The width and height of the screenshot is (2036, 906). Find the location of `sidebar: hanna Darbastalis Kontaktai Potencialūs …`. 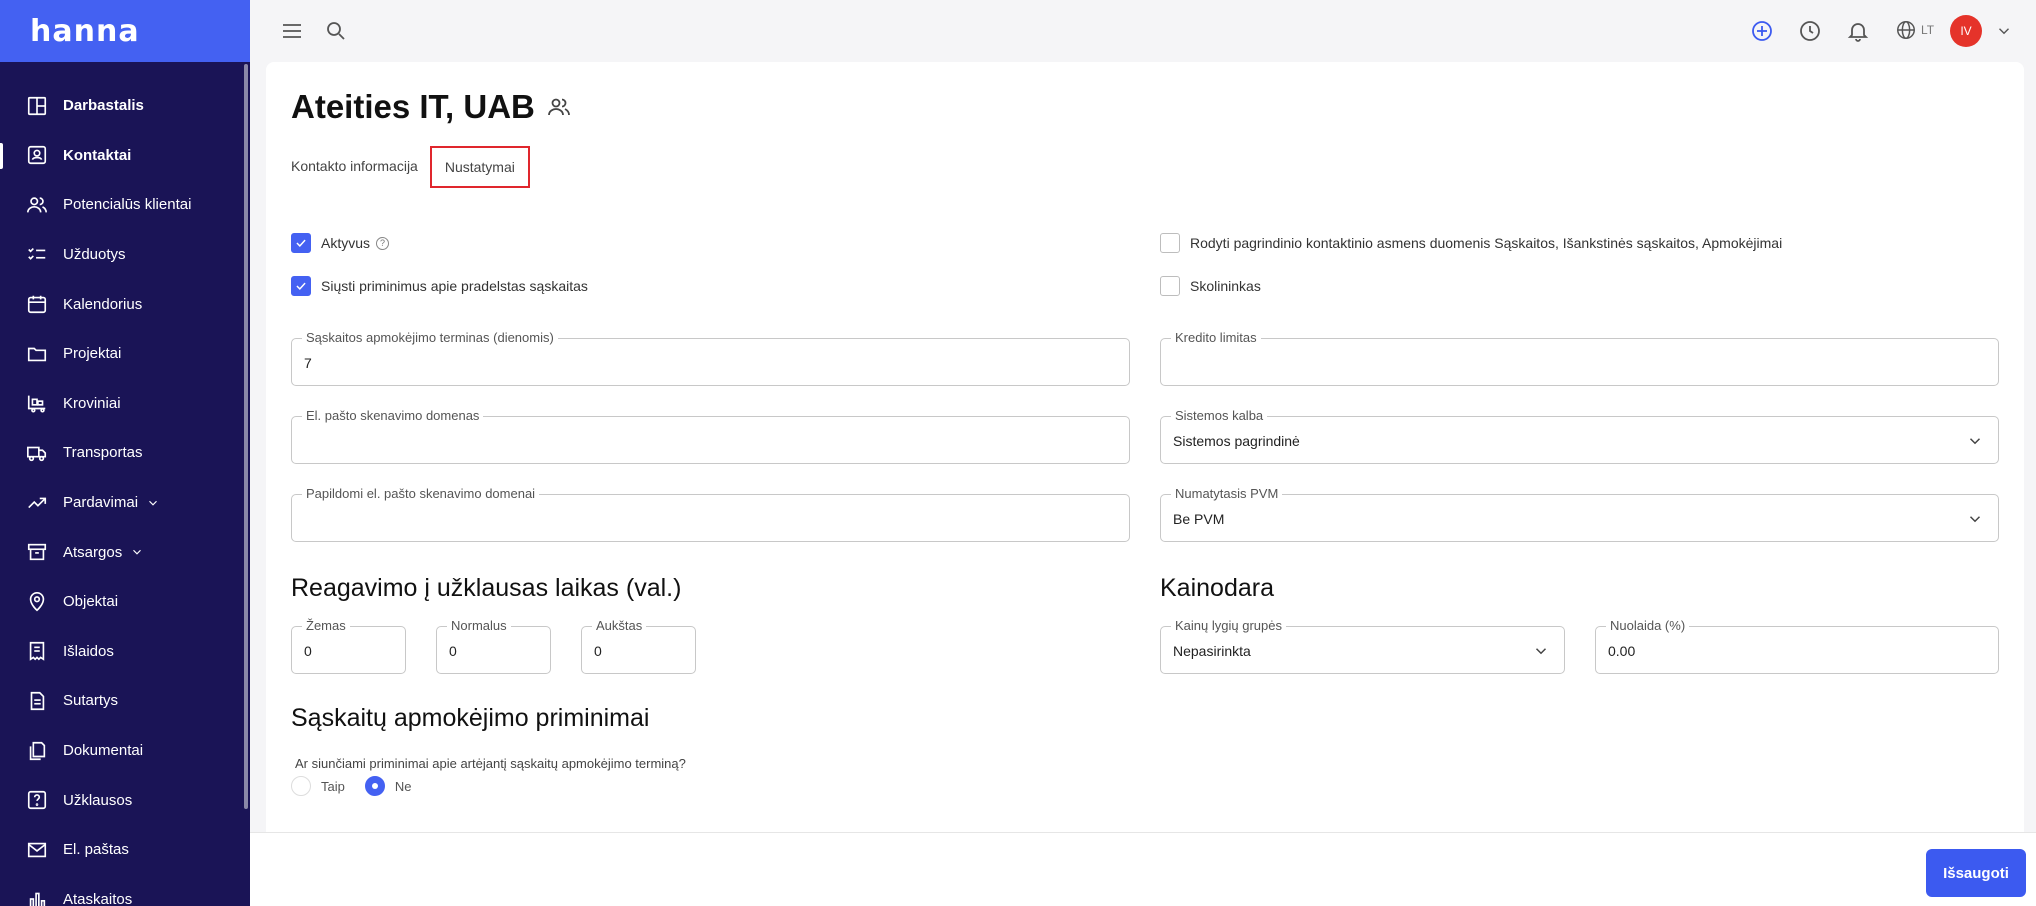

sidebar: hanna Darbastalis Kontaktai Potencialūs … is located at coordinates (125, 453).